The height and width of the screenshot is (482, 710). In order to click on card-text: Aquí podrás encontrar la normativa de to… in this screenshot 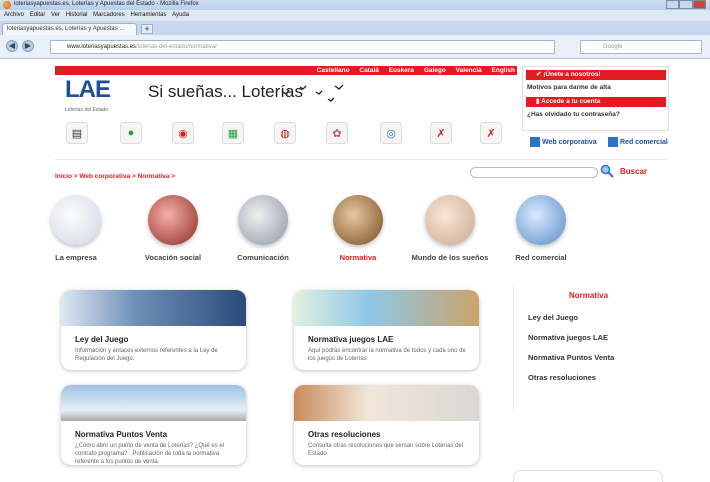, I will do `click(387, 355)`.